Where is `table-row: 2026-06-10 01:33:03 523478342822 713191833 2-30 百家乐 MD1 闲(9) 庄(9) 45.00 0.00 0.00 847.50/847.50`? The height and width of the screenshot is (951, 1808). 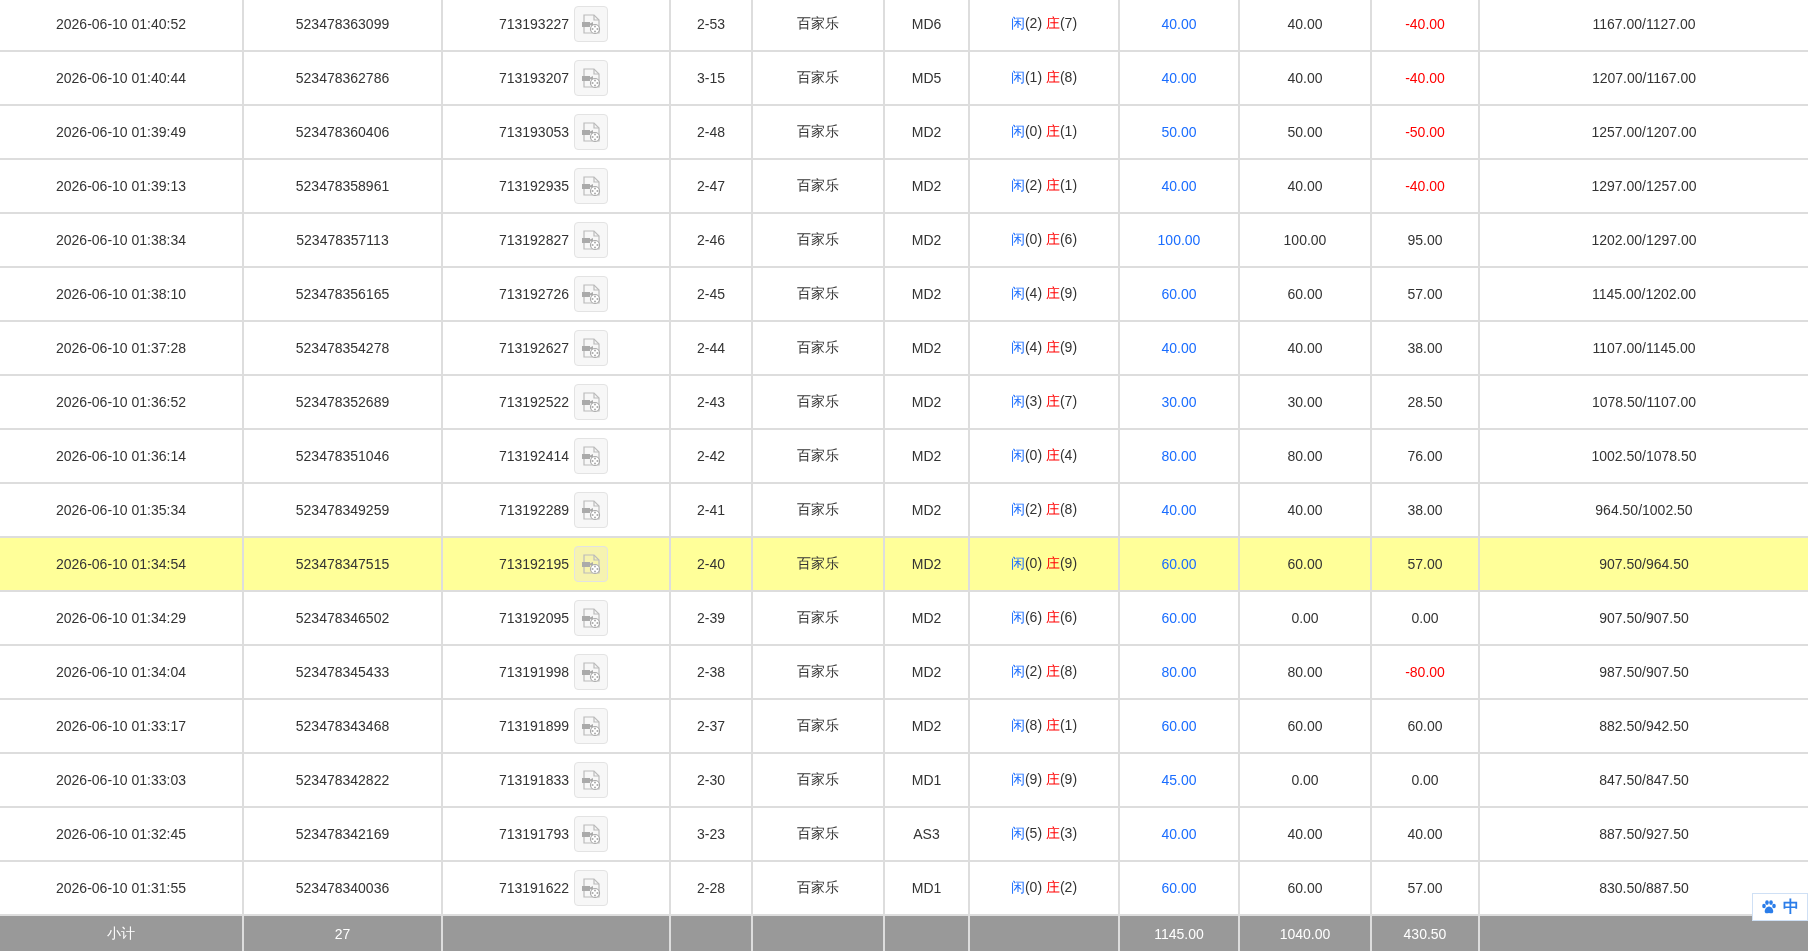 table-row: 2026-06-10 01:33:03 523478342822 713191833 2-30 百家乐 MD1 闲(9) 庄(9) 45.00 0.00 0.00 847.50/847.50 is located at coordinates (904, 780).